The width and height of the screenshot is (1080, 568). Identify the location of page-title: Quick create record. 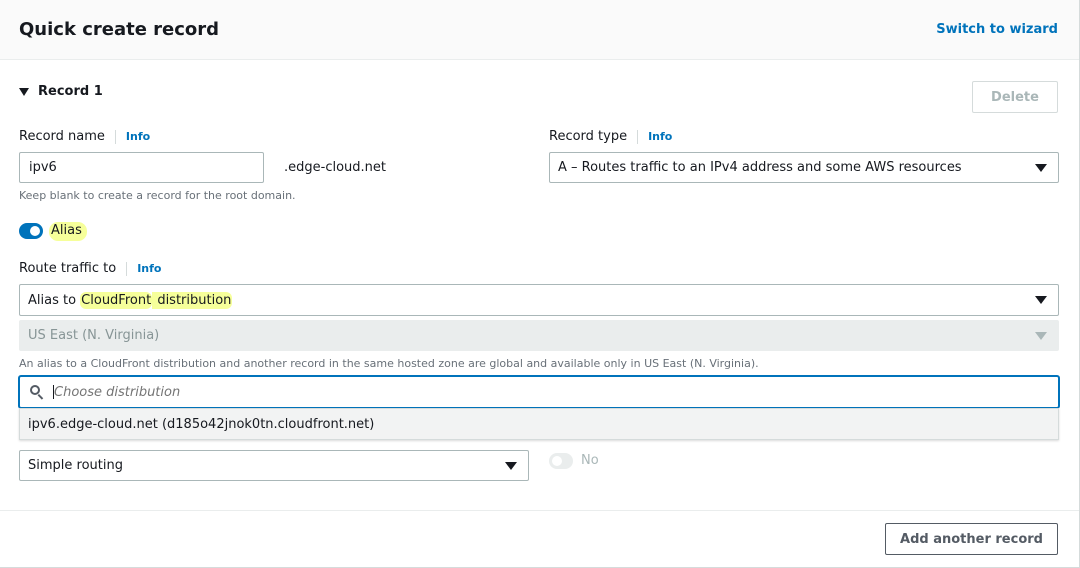
(119, 29).